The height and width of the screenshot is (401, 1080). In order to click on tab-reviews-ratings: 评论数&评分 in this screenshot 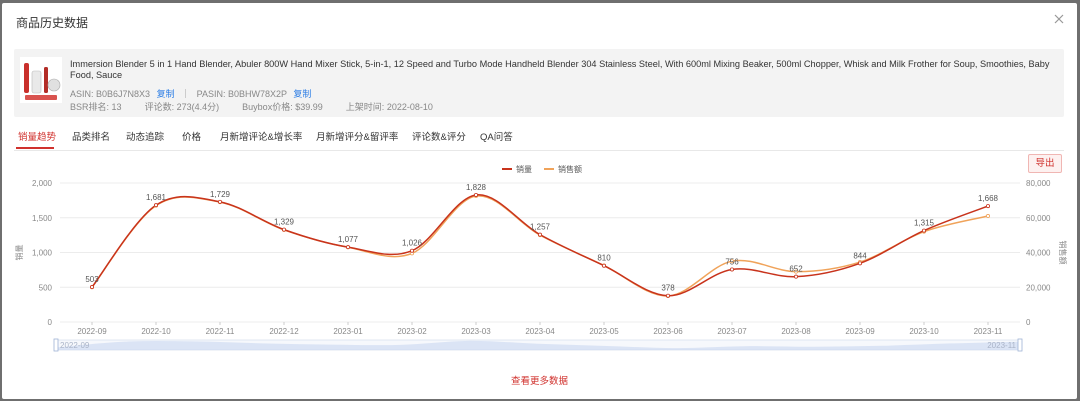, I will do `click(439, 136)`.